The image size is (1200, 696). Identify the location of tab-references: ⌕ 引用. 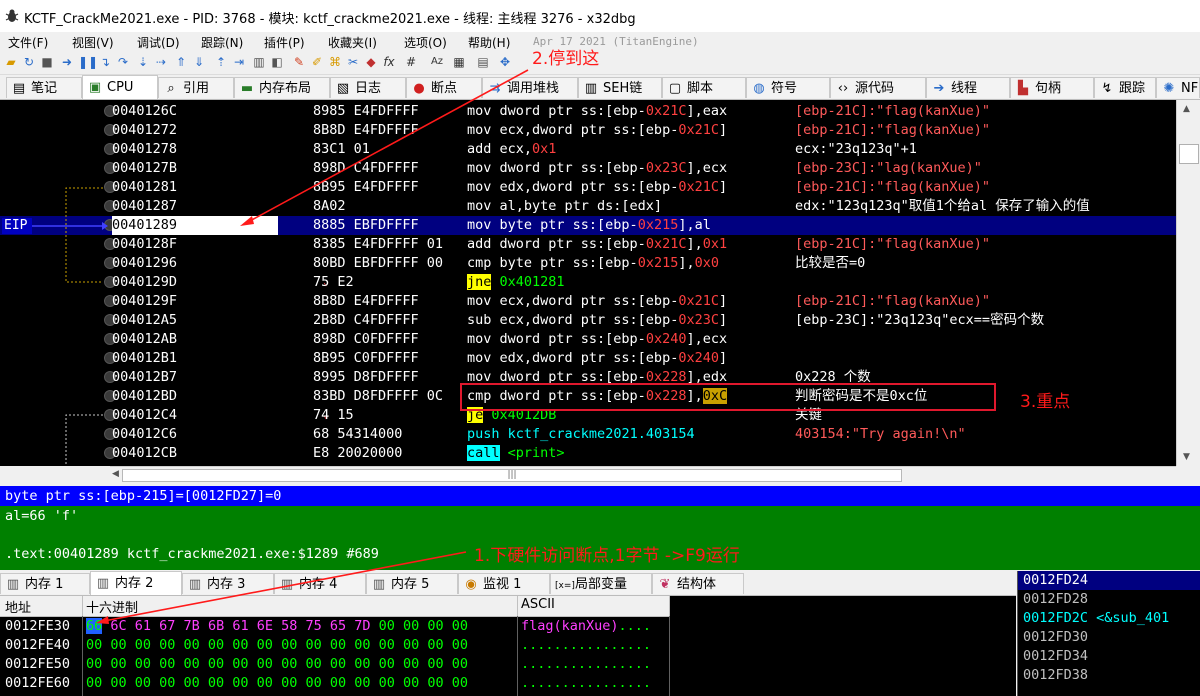
(196, 87).